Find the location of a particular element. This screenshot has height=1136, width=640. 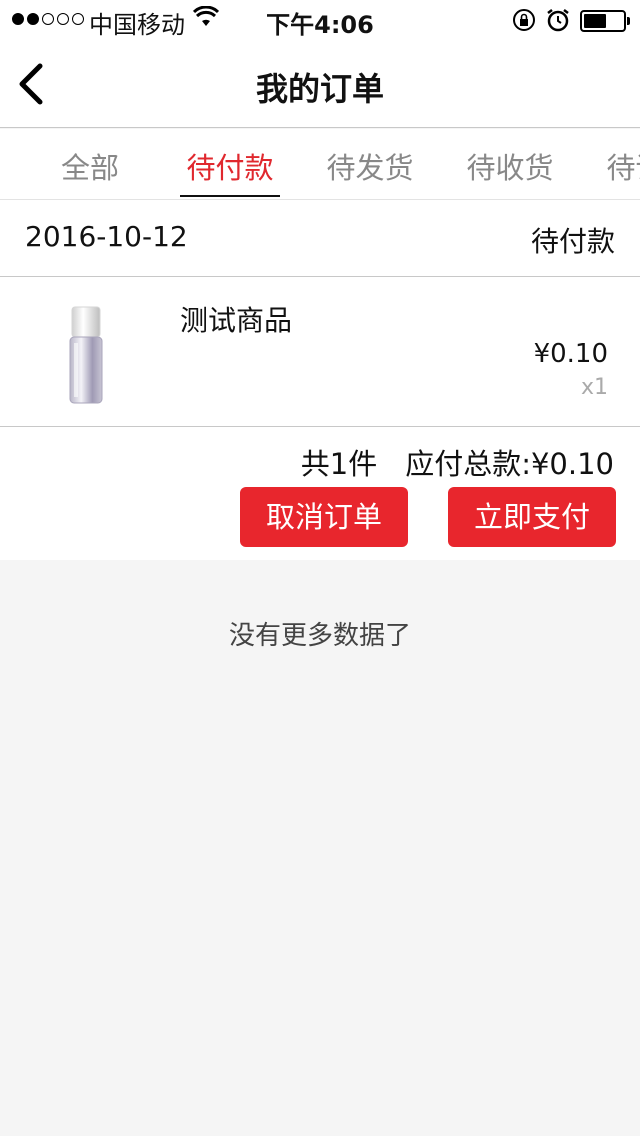

pay-now-button: 立即支付 is located at coordinates (532, 517).